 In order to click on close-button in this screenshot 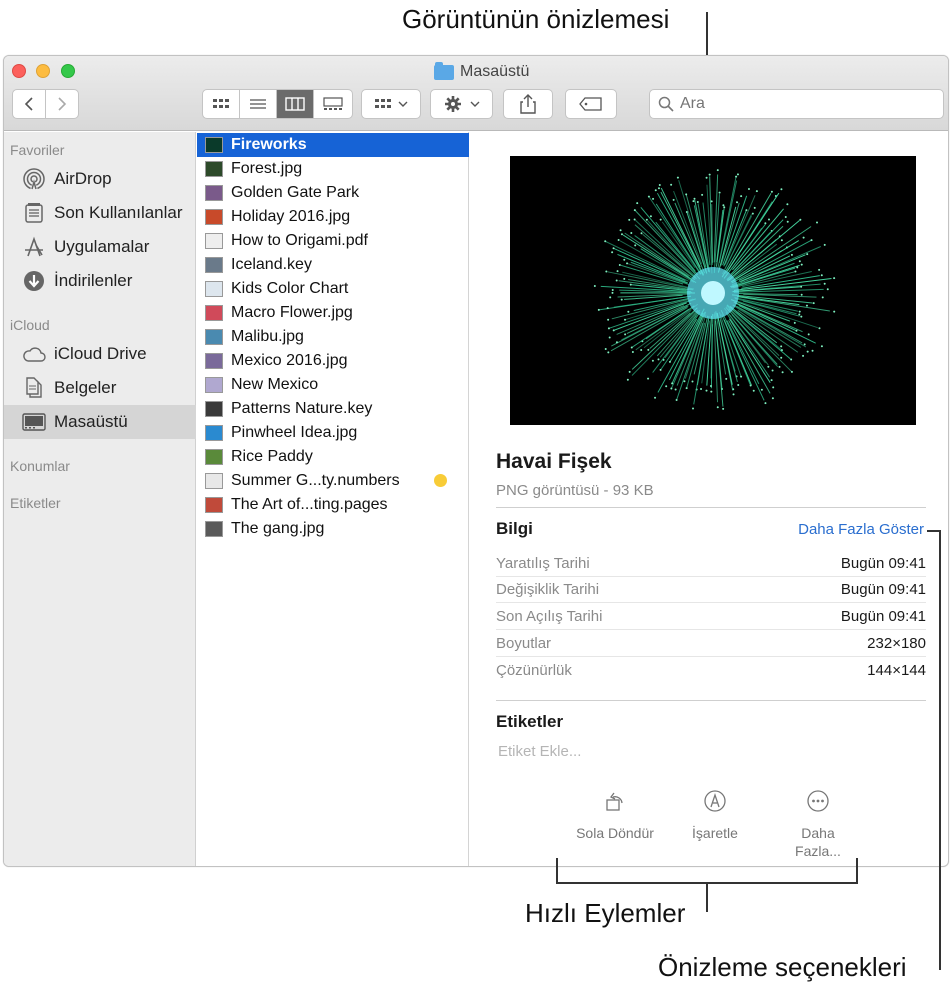, I will do `click(19, 71)`.